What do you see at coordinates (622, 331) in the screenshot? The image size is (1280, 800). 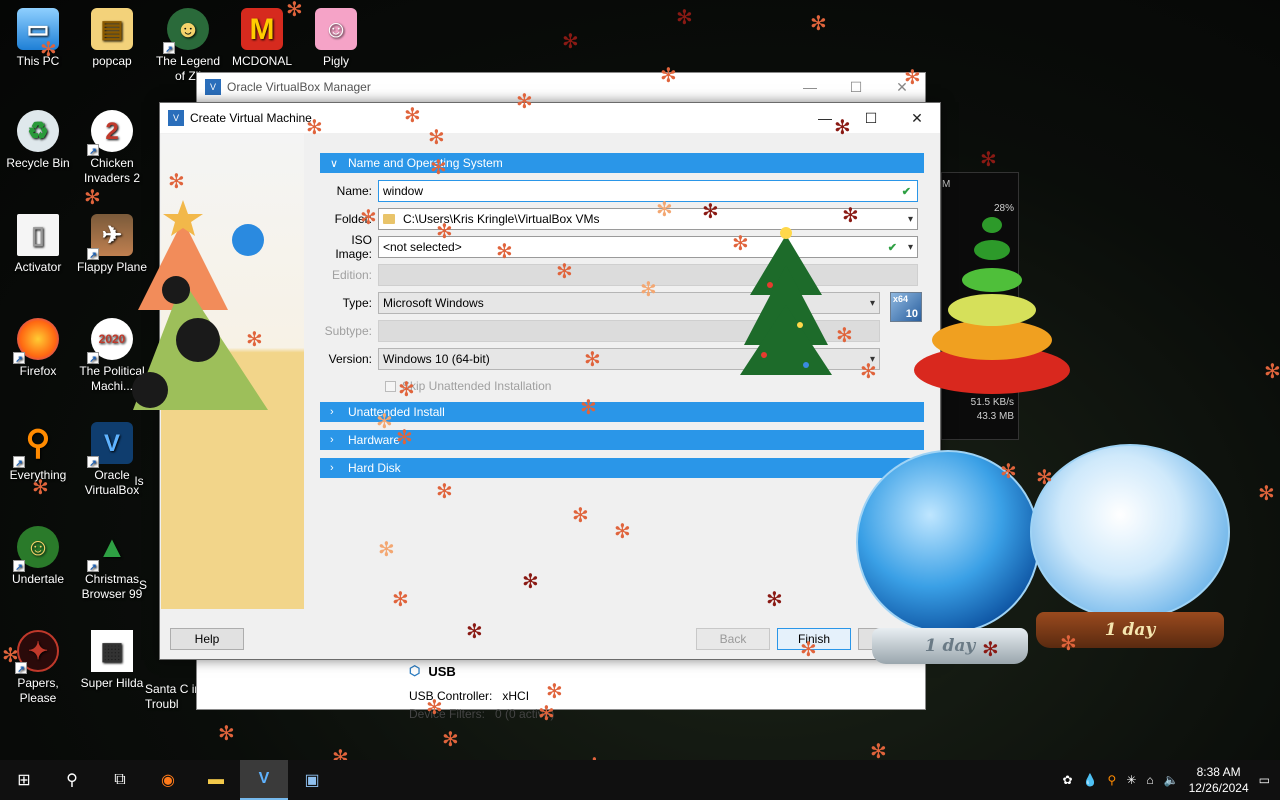 I see `subtype-row: Subtype:` at bounding box center [622, 331].